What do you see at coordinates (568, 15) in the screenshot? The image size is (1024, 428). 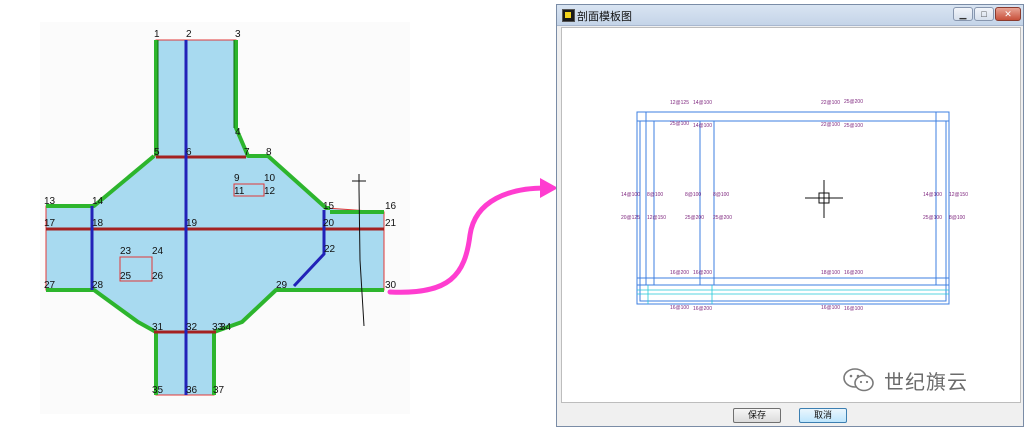 I see `app-icon` at bounding box center [568, 15].